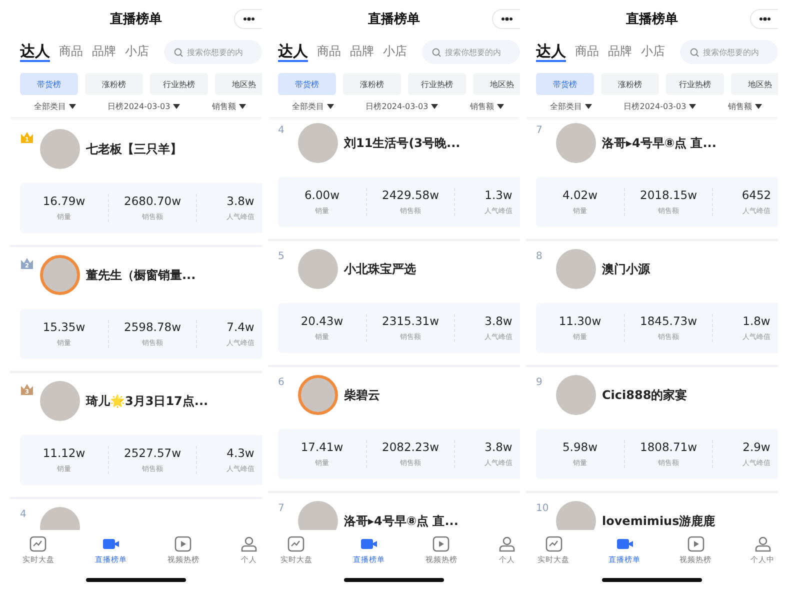  Describe the element at coordinates (668, 447) in the screenshot. I see `stat-value: 1808.71w` at that location.